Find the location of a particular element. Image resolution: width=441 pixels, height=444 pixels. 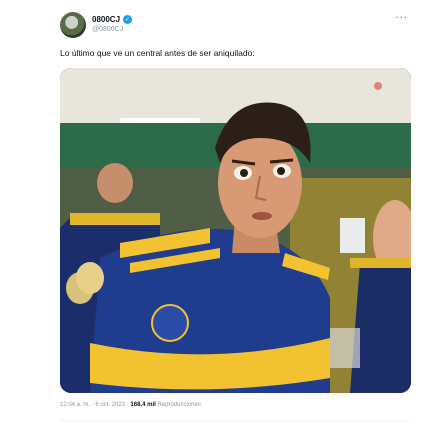

views-count: 168,4 mil is located at coordinates (143, 405).